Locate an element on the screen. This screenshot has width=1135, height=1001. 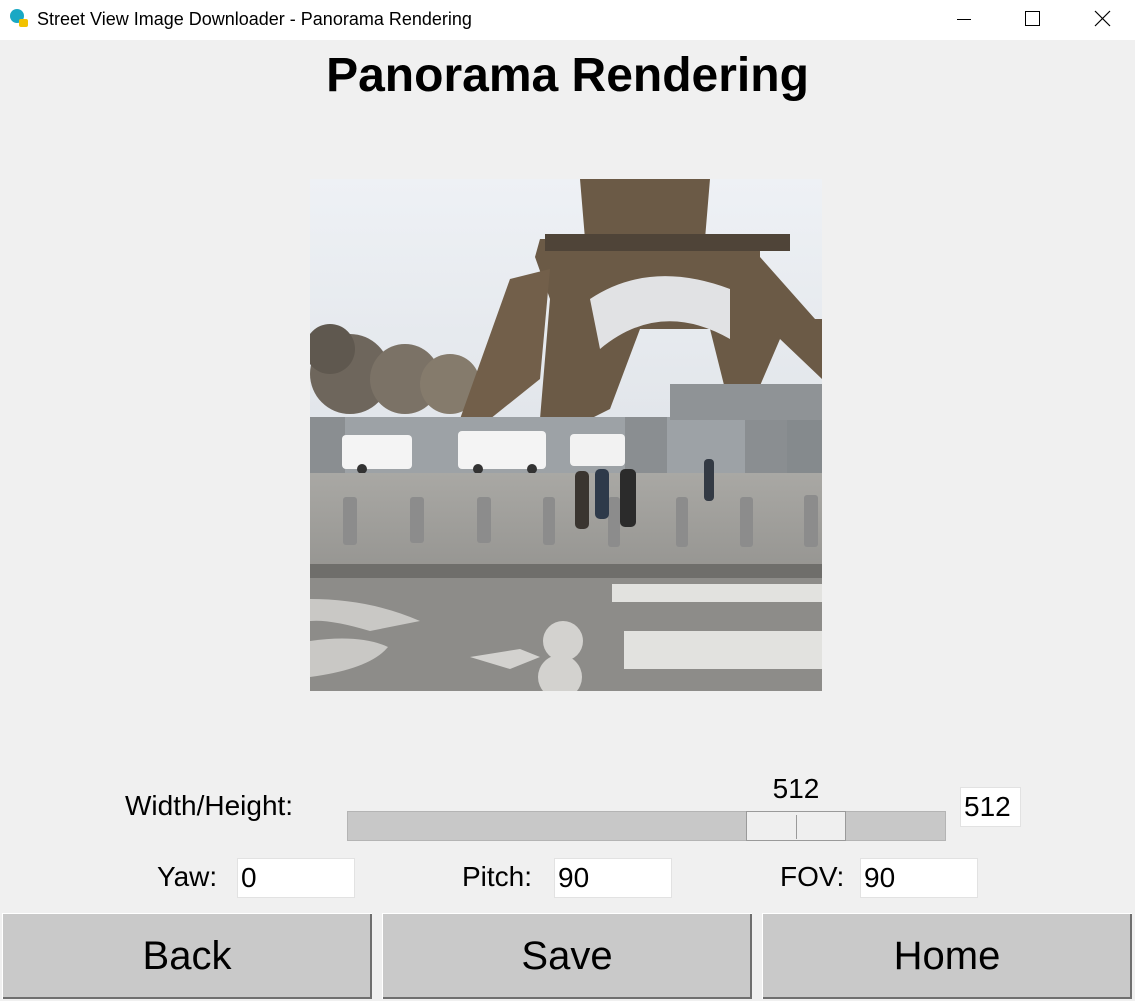
slider-grip is located at coordinates (796, 827).